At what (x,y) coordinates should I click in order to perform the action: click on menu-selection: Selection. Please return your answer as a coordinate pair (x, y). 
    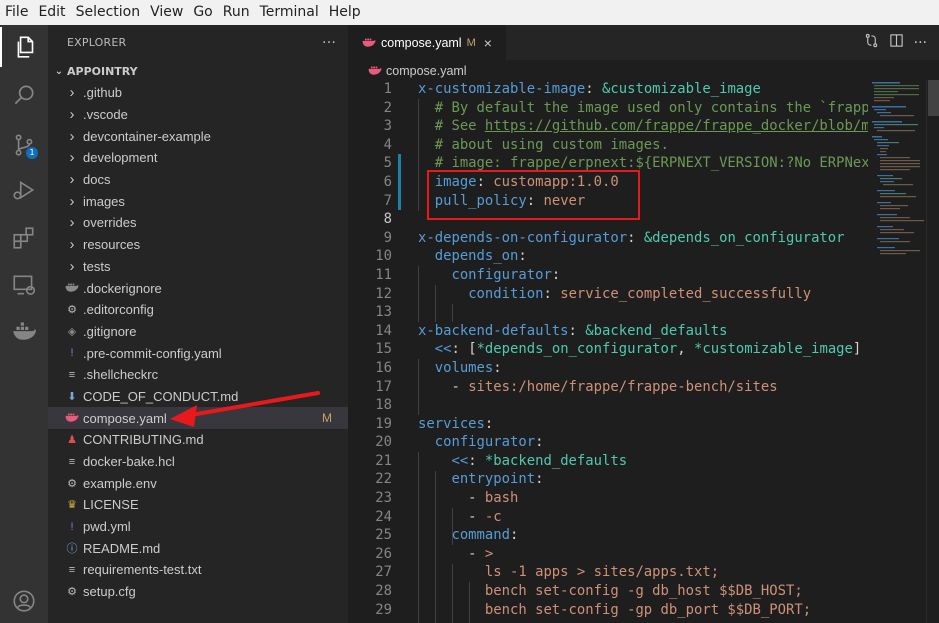
    Looking at the image, I should click on (108, 12).